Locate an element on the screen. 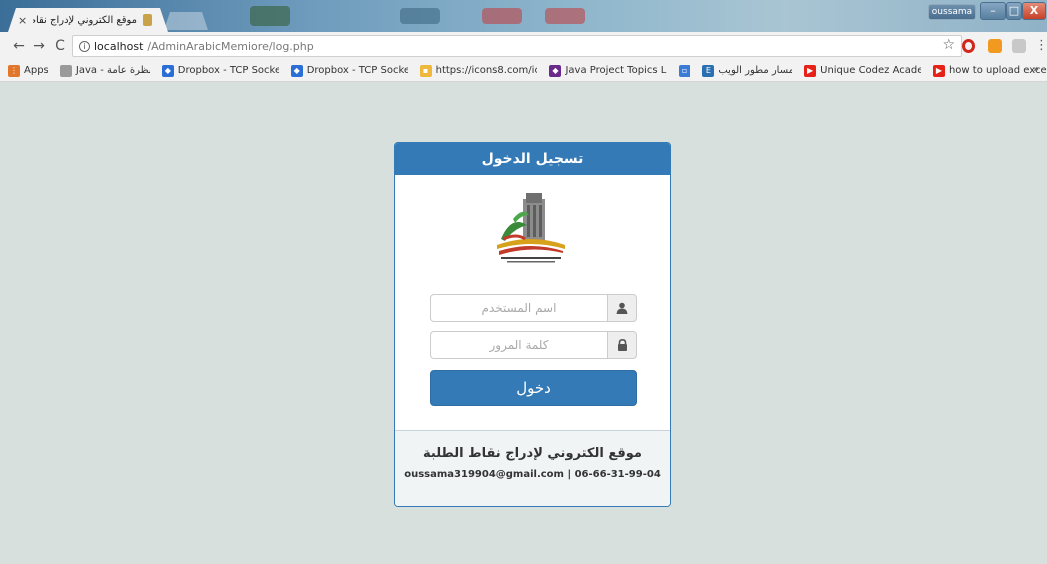 The height and width of the screenshot is (564, 1047). username-input is located at coordinates (518, 308).